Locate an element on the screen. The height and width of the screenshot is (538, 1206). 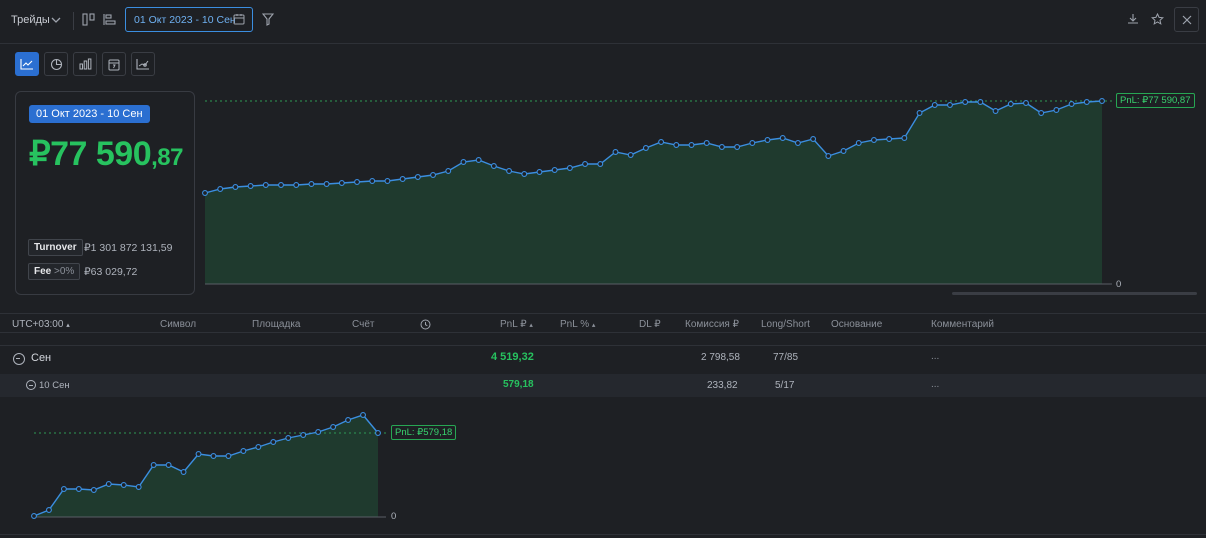
day-label: 10 Сен is located at coordinates (54, 385).